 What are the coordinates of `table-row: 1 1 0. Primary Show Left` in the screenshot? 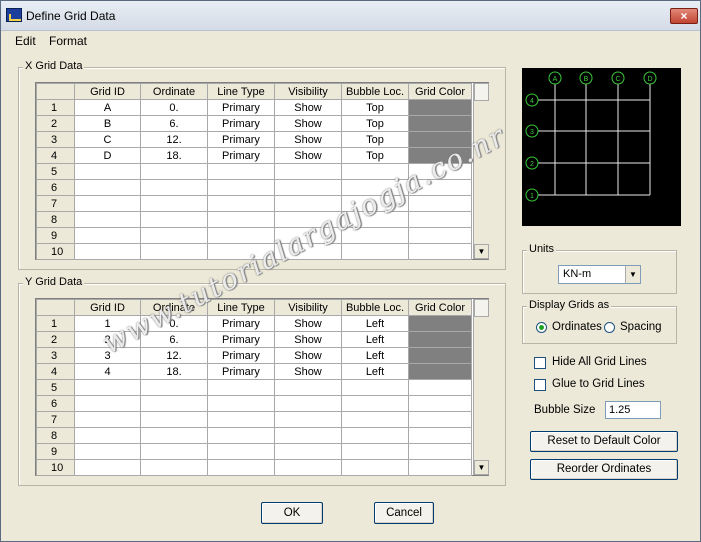 It's located at (254, 323).